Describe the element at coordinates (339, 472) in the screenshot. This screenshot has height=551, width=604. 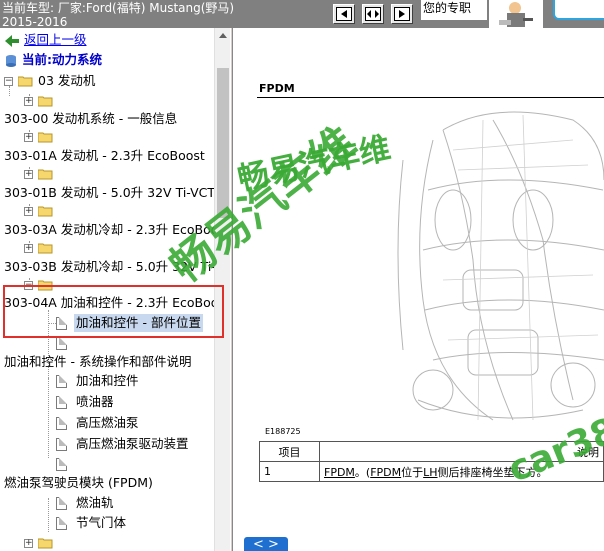
I see `fpdm-link: FPDM` at that location.